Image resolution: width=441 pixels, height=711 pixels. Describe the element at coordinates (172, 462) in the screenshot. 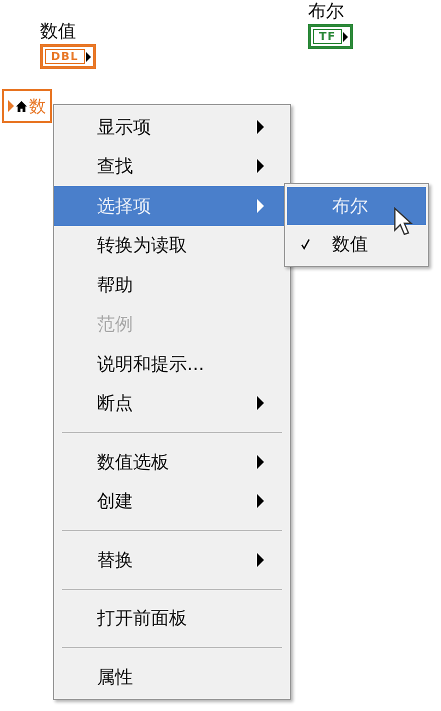

I see `menu-item: 数值选板` at that location.